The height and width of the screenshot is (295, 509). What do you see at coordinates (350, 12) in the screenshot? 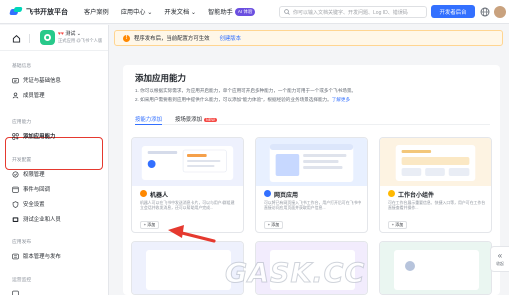
I see `search-placeholder: 你可以输入文档关键字、开发问题、Log ID、错误码` at bounding box center [350, 12].